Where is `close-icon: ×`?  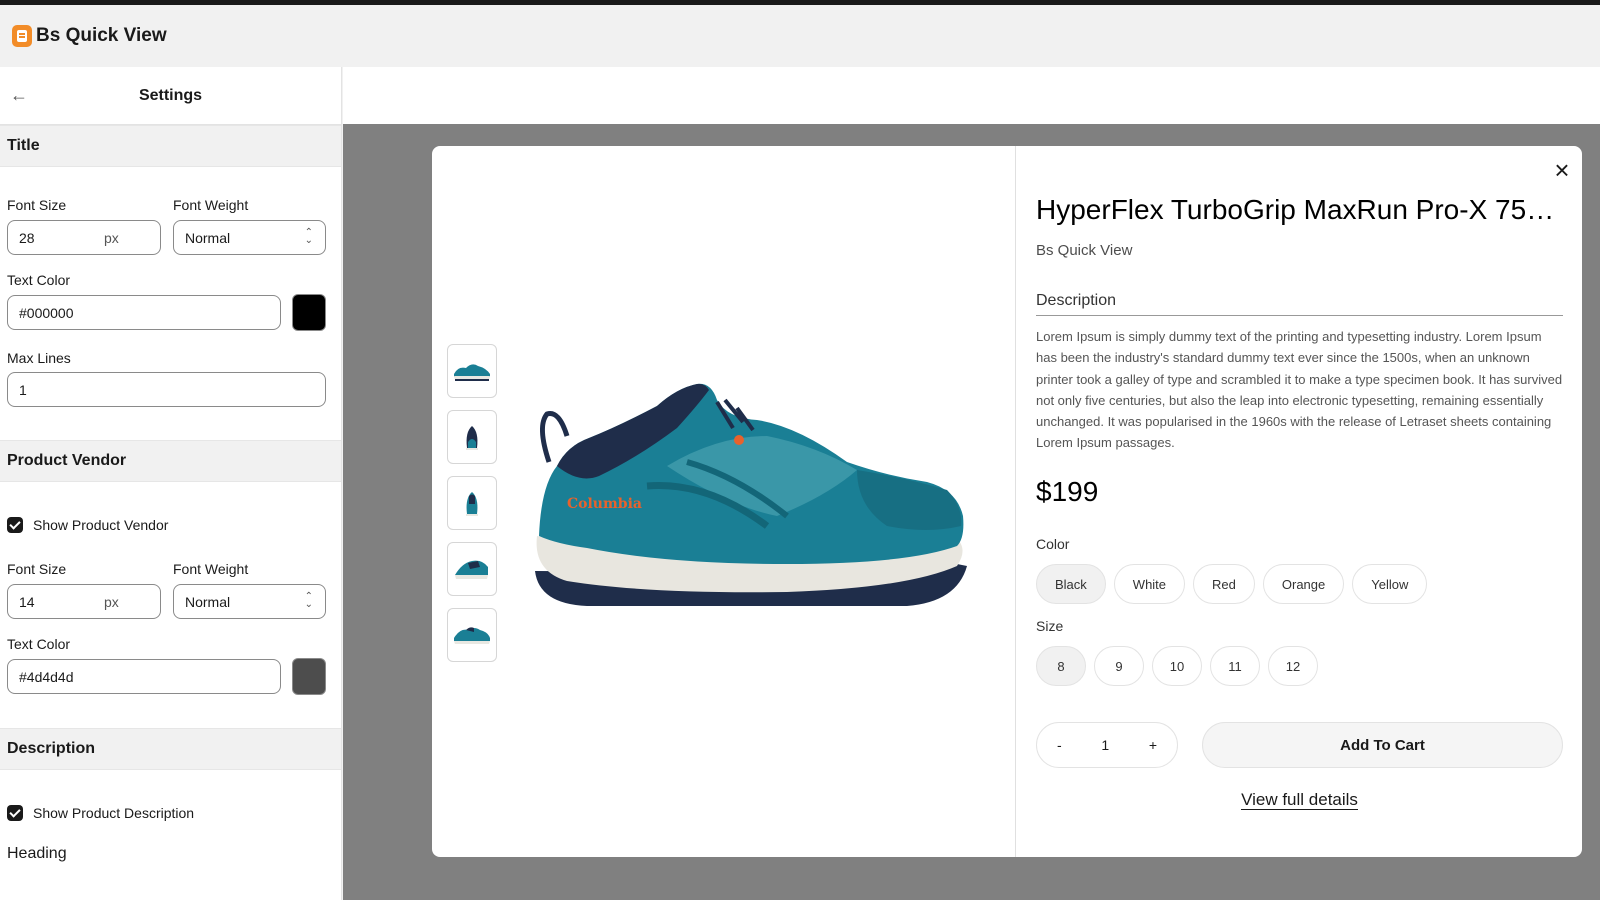
close-icon: × is located at coordinates (1562, 170).